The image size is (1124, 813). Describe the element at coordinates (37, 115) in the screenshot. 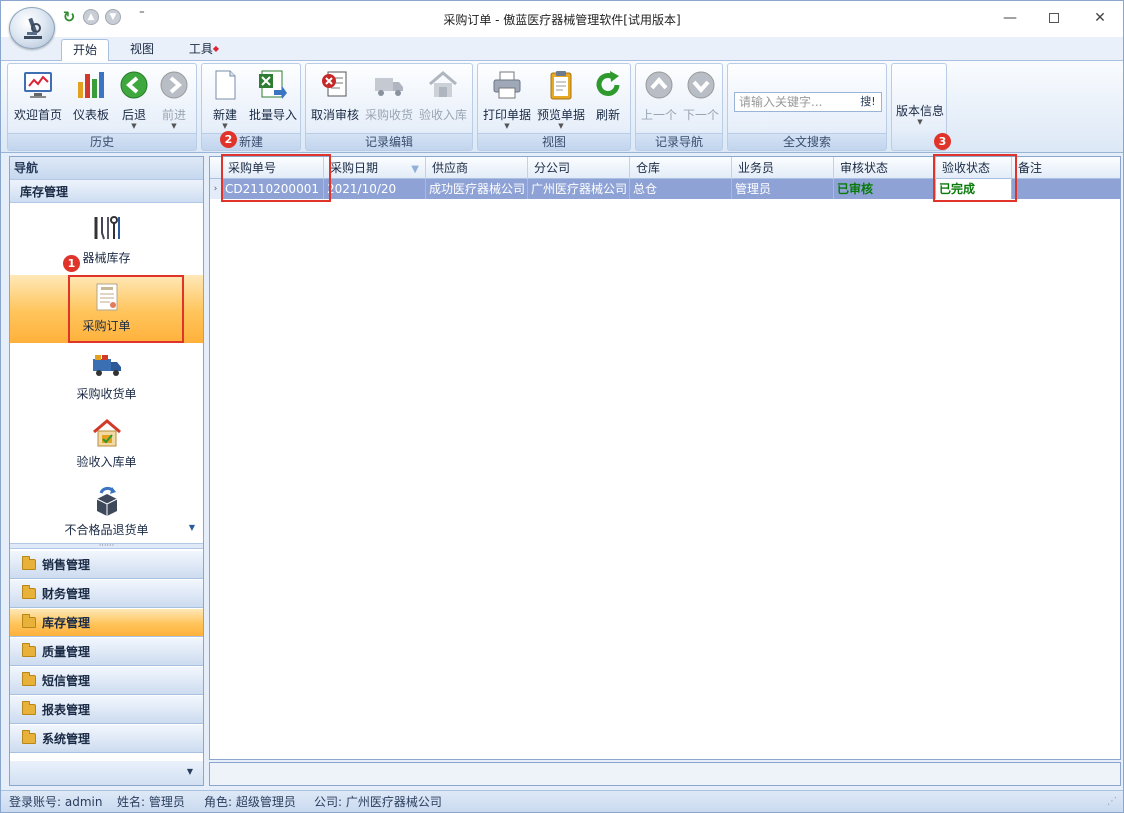

I see `welcome-label: 欢迎首页` at that location.